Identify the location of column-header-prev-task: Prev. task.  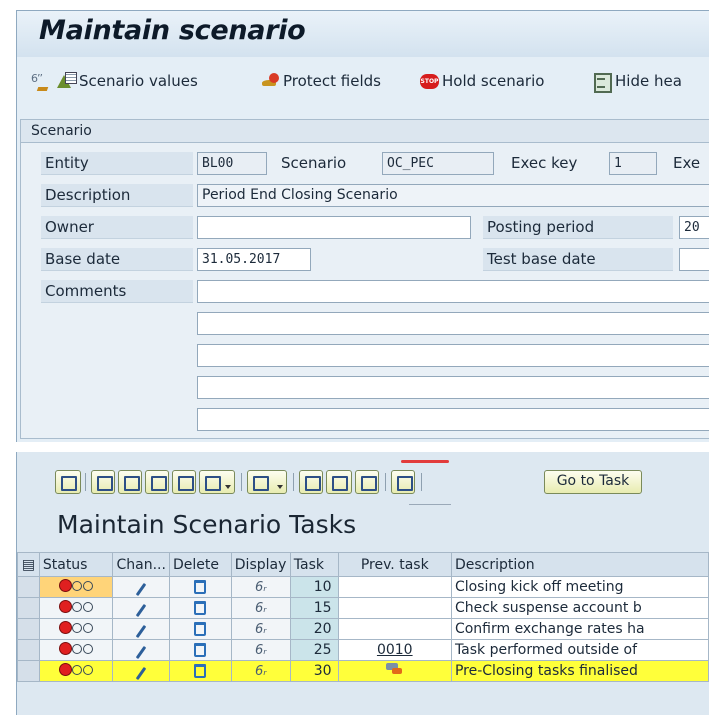
(394, 564).